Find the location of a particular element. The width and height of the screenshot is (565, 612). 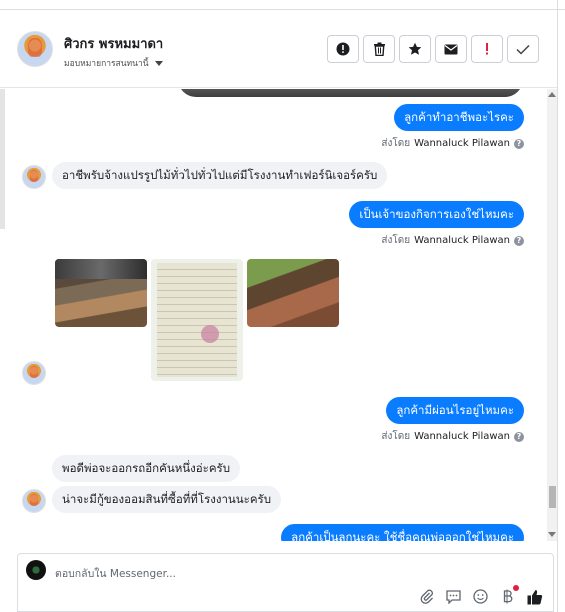

baht-icon is located at coordinates (508, 596).